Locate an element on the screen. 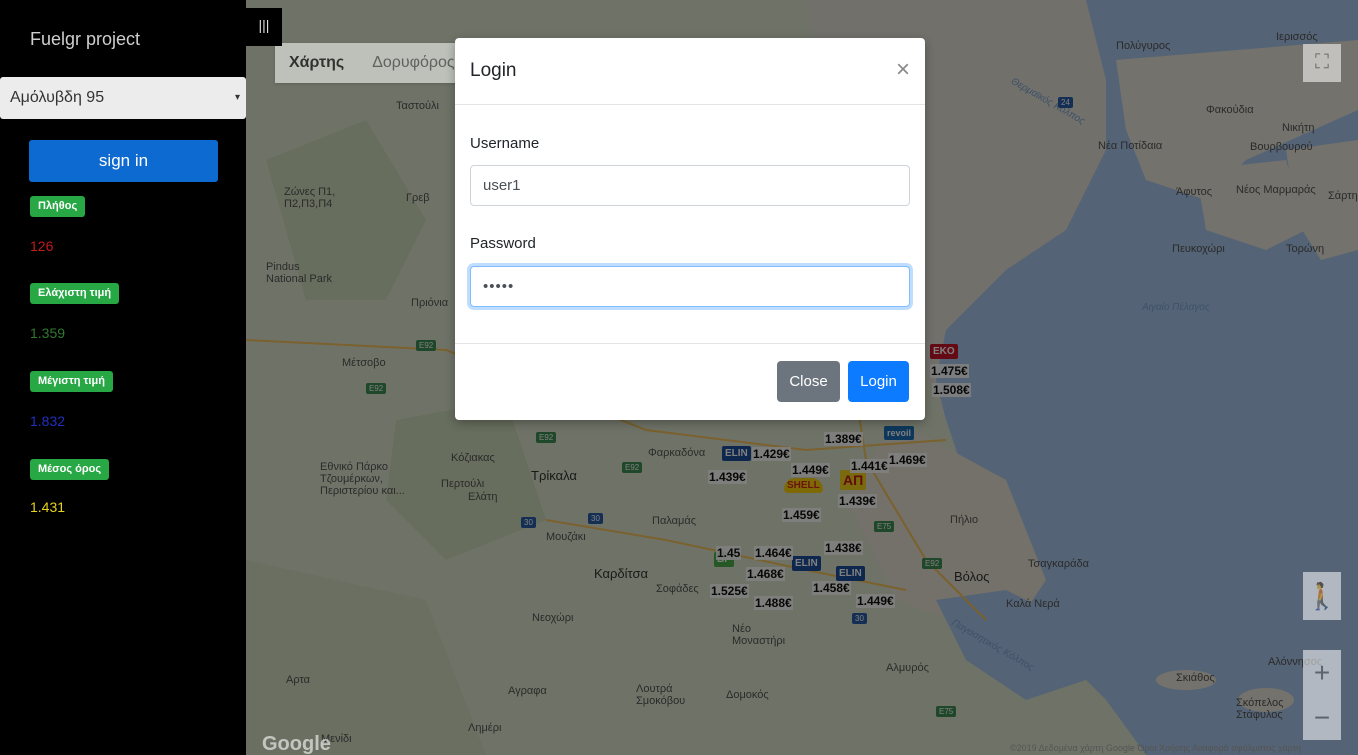  password-input: ••••• is located at coordinates (690, 286).